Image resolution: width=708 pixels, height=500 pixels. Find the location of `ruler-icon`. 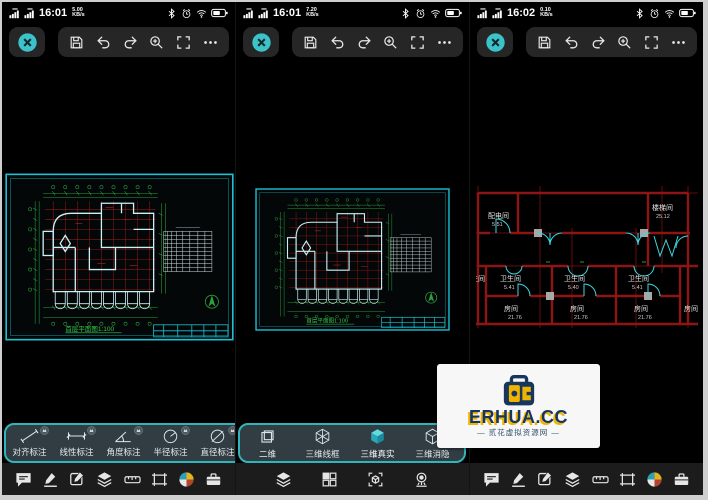

ruler-icon is located at coordinates (600, 479).